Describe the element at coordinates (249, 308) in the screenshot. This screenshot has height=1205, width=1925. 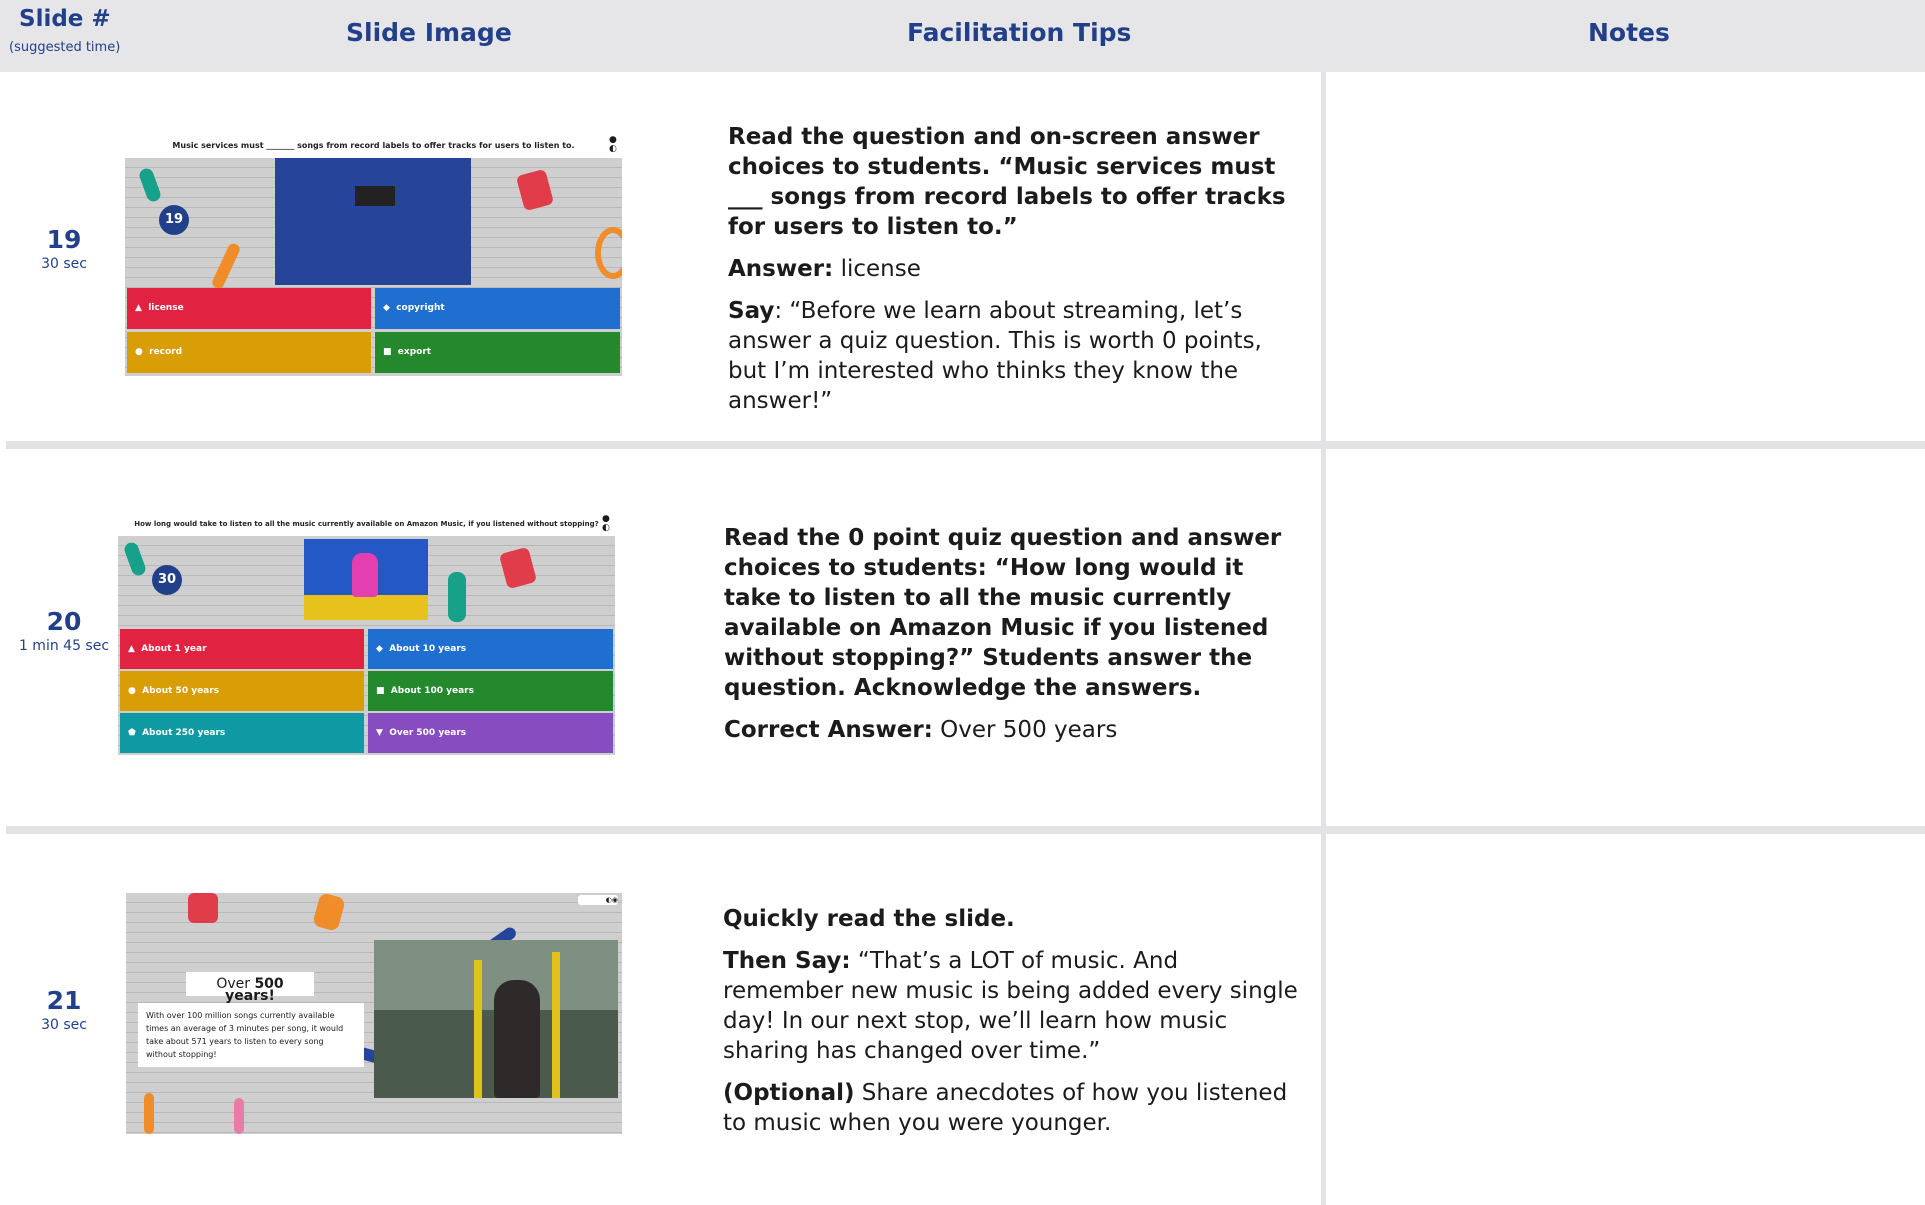
I see `answer-option: ▲ license` at that location.